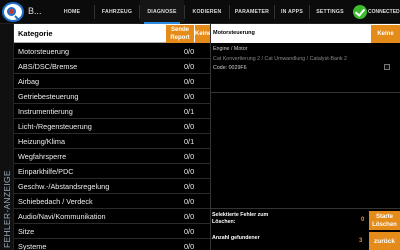 Image resolution: width=400 pixels, height=250 pixels. I want to click on category-label: Airbag, so click(29, 81).